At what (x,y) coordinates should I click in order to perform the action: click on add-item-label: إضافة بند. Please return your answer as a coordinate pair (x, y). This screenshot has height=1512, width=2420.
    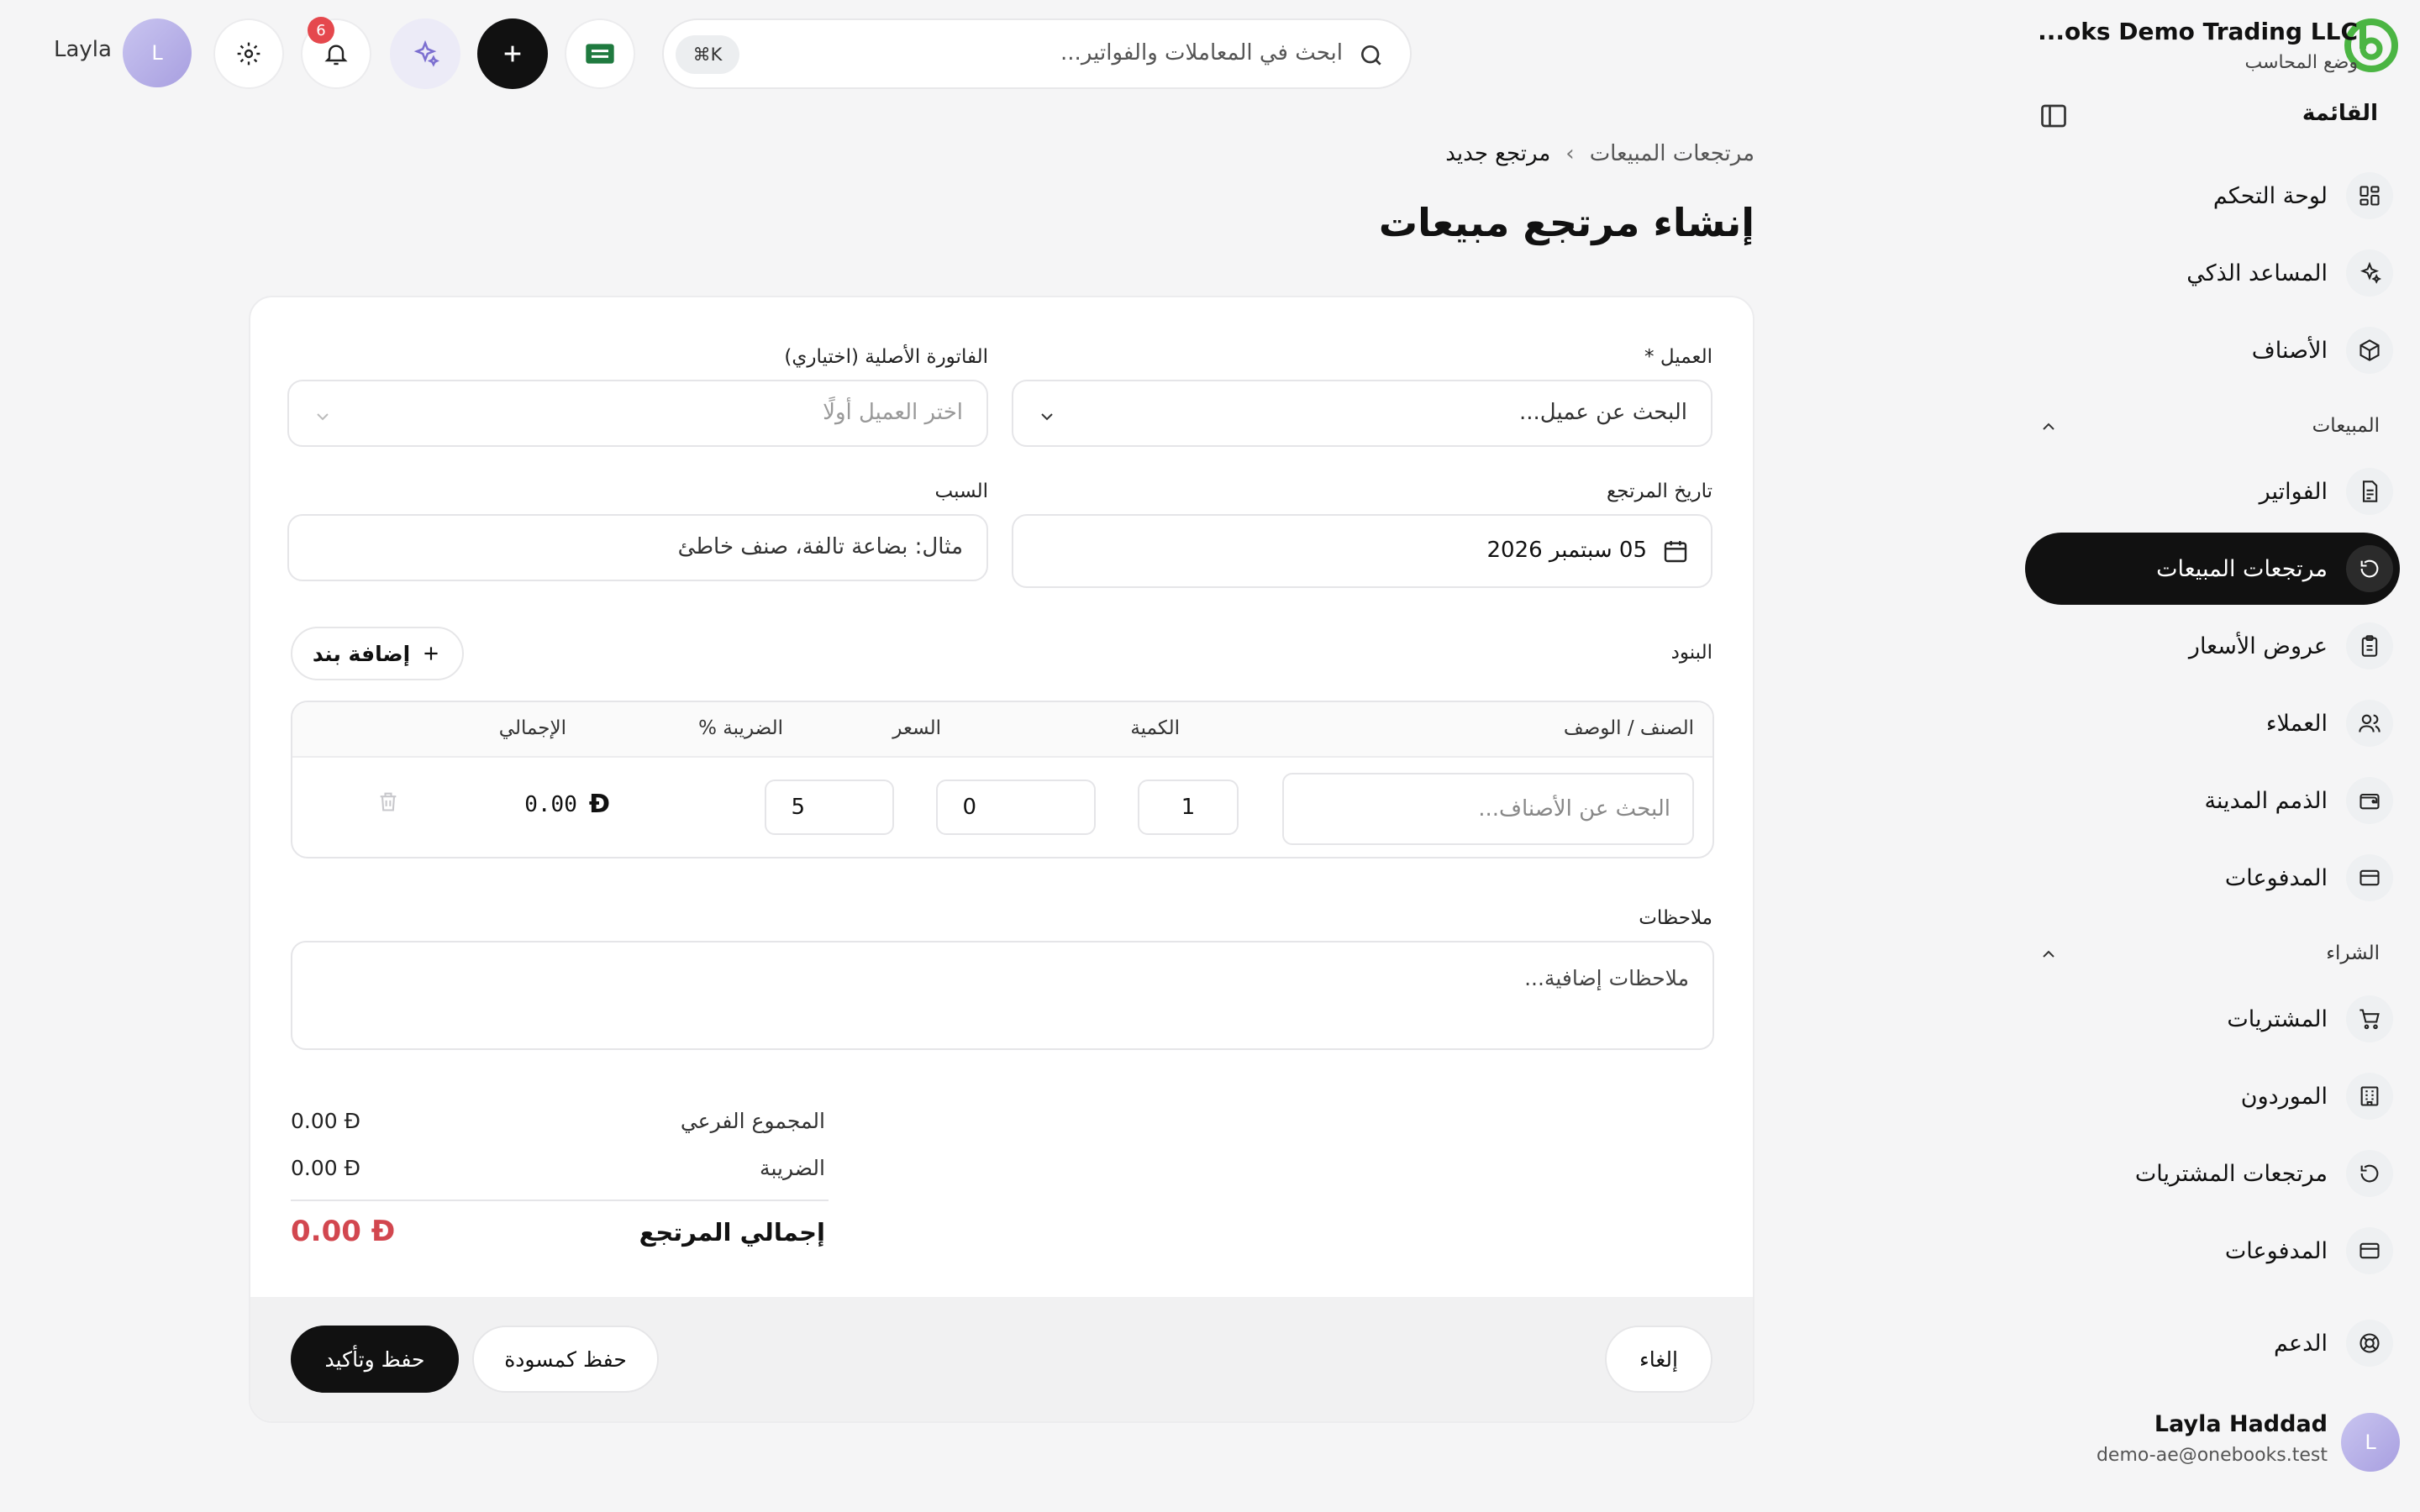
    Looking at the image, I should click on (361, 653).